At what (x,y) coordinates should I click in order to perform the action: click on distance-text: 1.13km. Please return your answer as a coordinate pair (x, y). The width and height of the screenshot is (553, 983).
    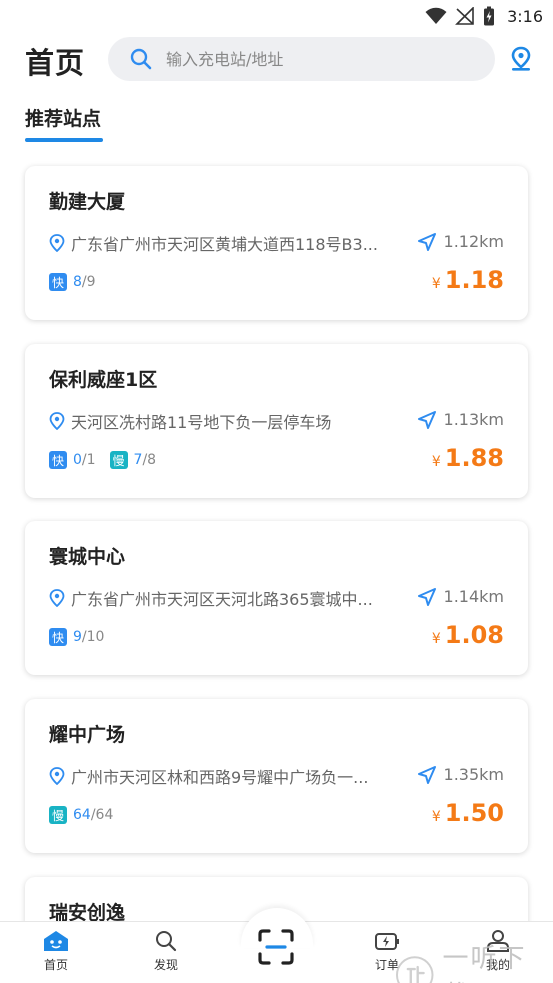
    Looking at the image, I should click on (473, 419).